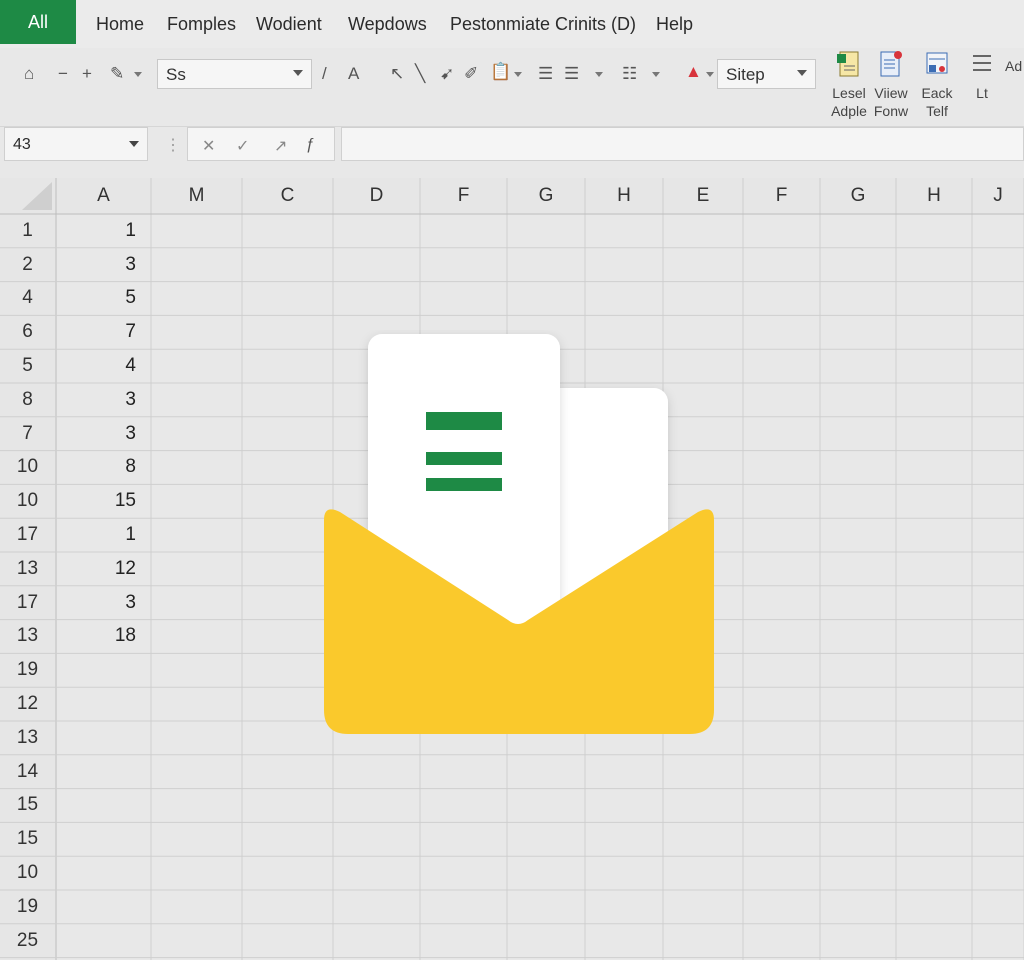 Image resolution: width=1024 pixels, height=960 pixels. Describe the element at coordinates (96, 299) in the screenshot. I see `cell-a: 5` at that location.